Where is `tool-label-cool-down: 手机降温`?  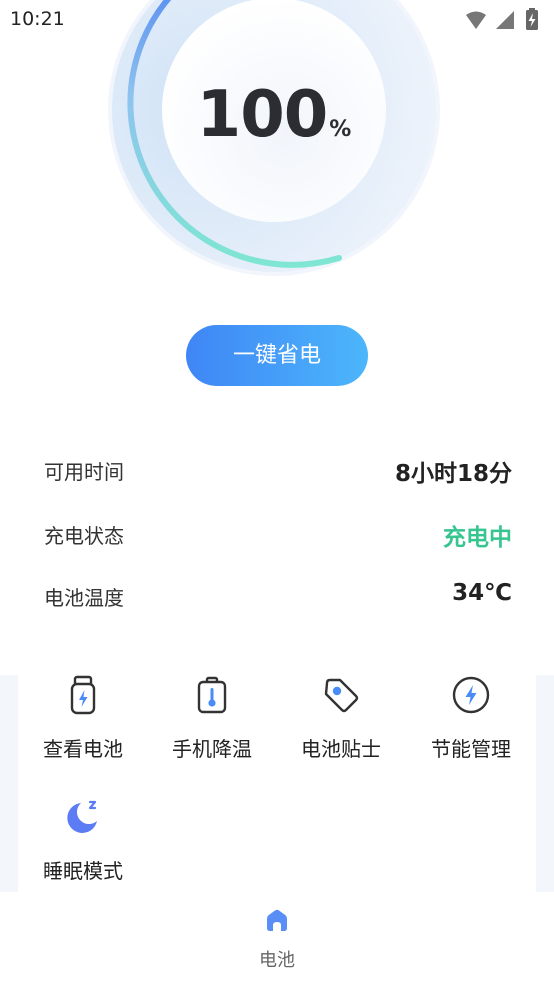
tool-label-cool-down: 手机降温 is located at coordinates (212, 749).